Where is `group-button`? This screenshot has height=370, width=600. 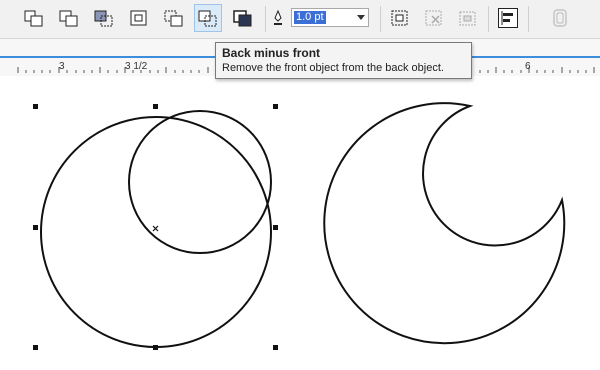
group-button is located at coordinates (468, 18).